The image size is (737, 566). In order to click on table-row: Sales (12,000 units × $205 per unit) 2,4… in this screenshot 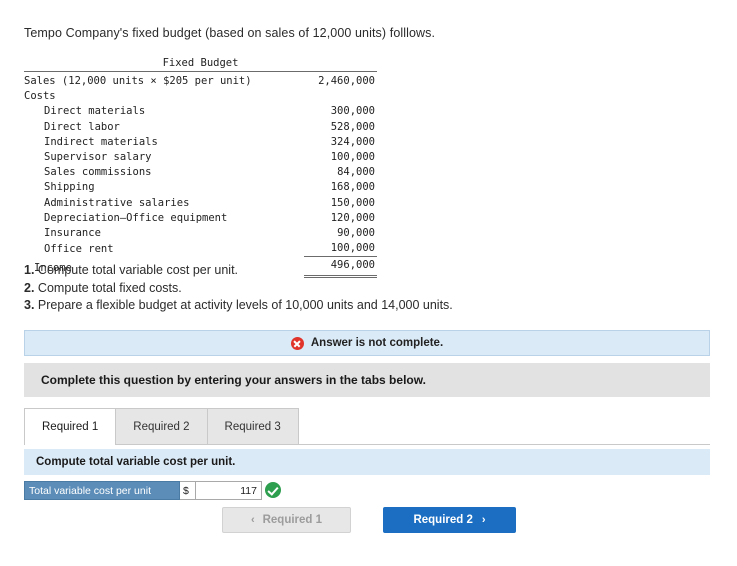, I will do `click(200, 81)`.